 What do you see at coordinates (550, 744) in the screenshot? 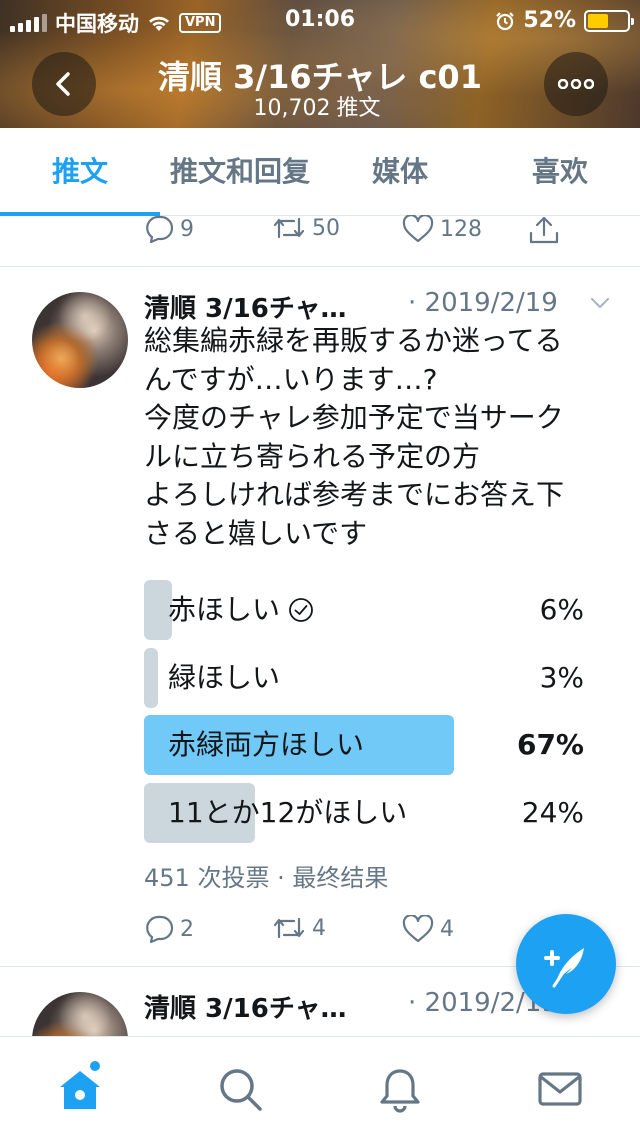
I see `poll-option-percent: 67%` at bounding box center [550, 744].